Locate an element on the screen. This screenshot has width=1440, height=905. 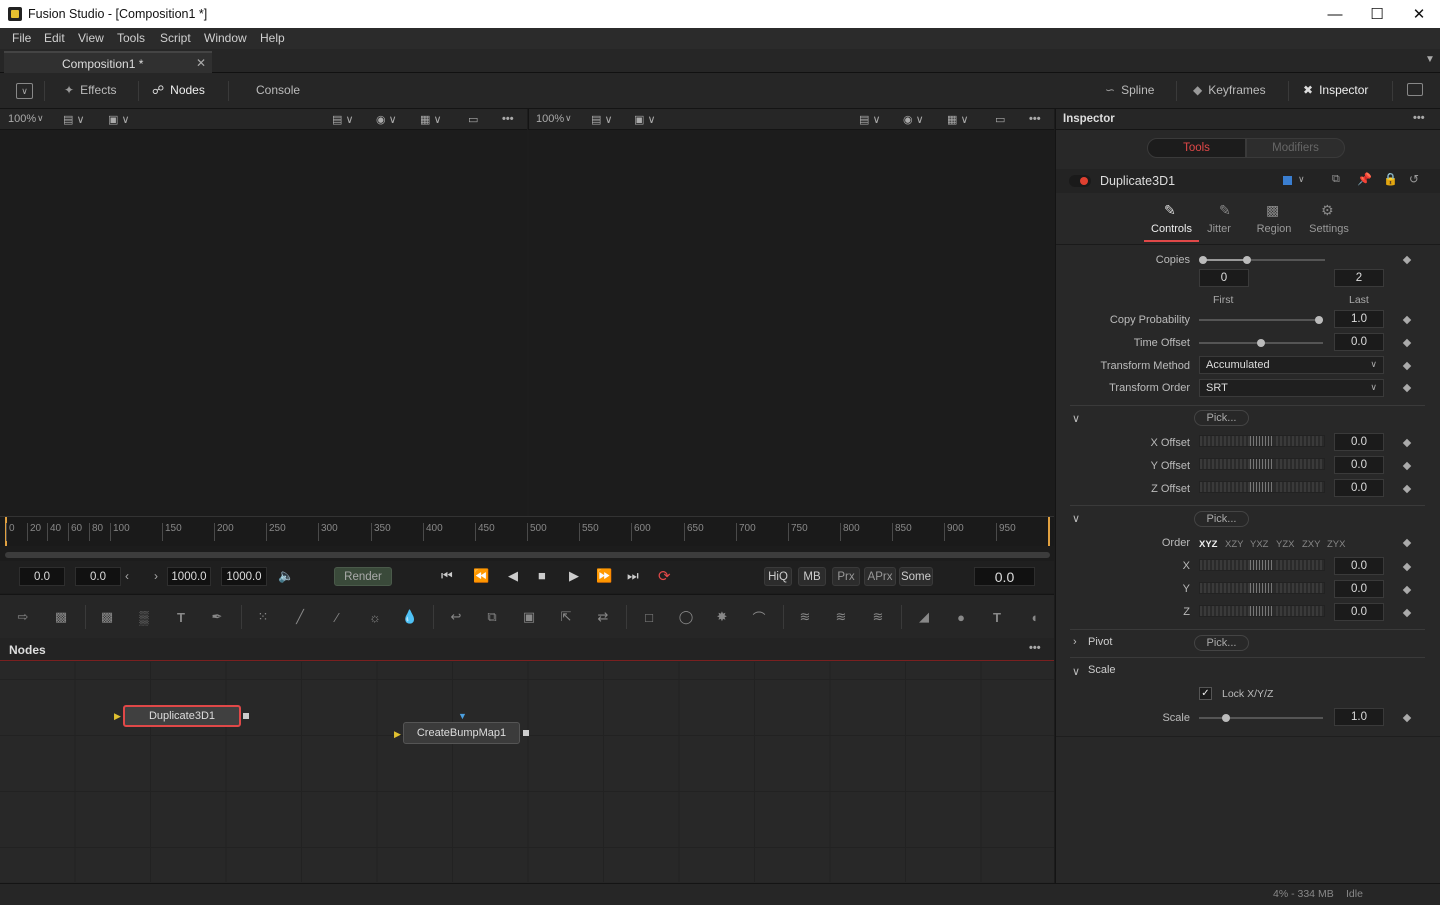
renderer-3d-icon: ◖ is located at coordinates (1034, 617).